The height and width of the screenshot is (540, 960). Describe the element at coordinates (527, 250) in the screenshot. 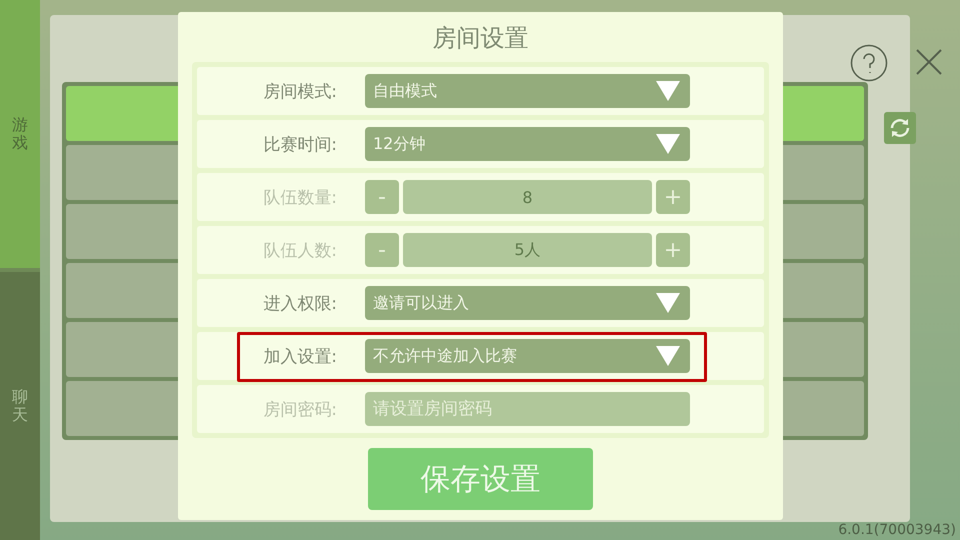

I see `stepper-value: 5人` at that location.